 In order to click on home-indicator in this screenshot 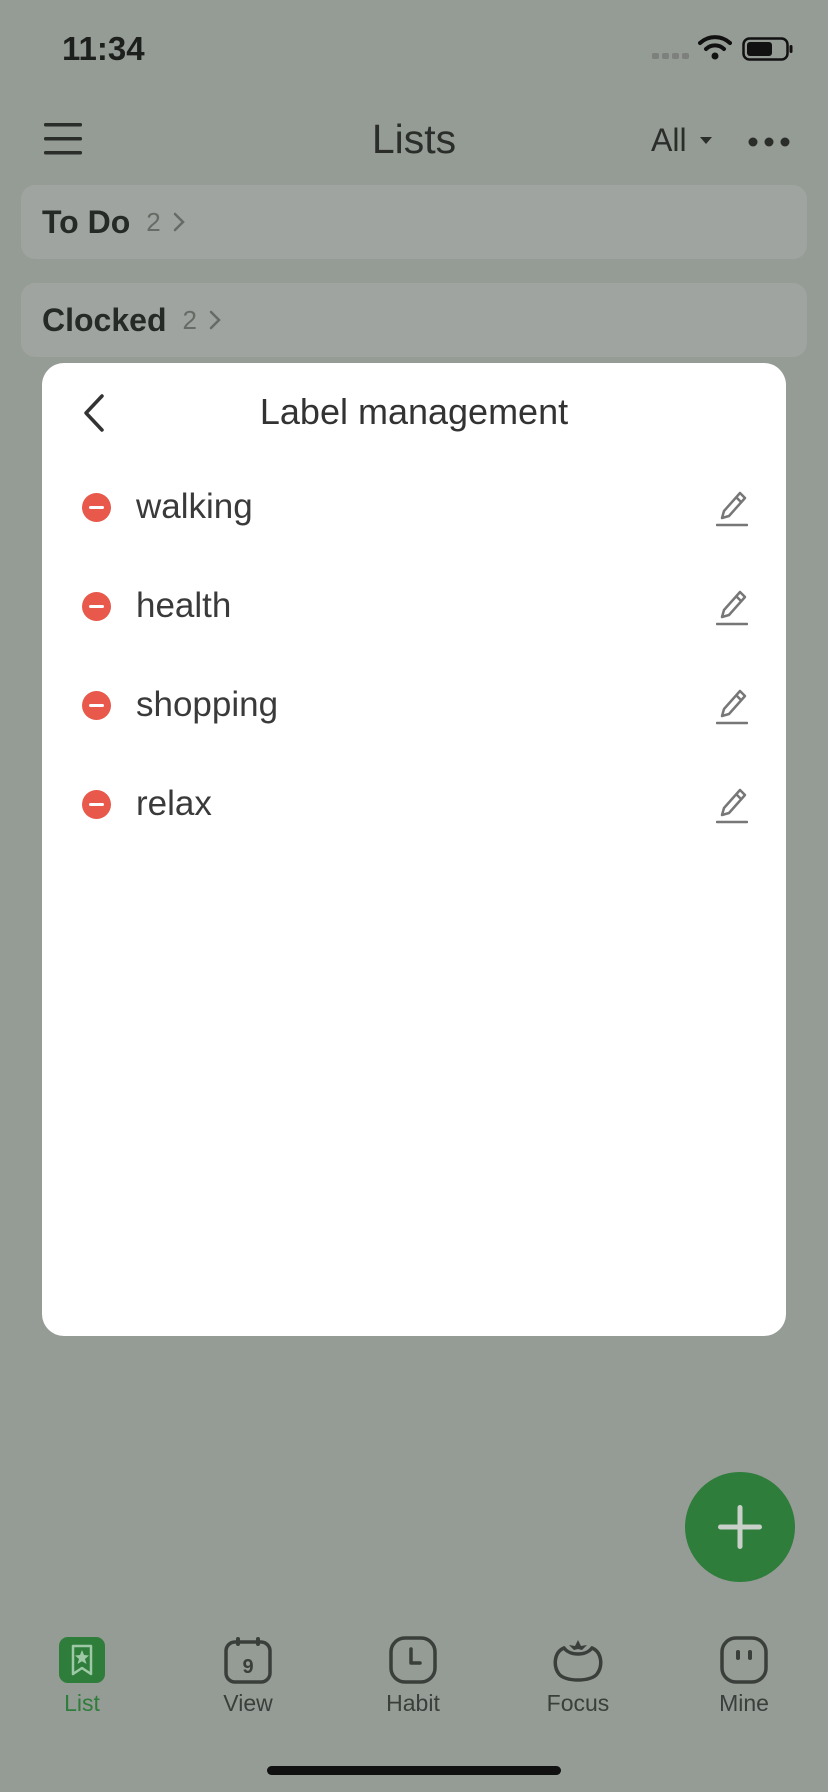, I will do `click(414, 1770)`.